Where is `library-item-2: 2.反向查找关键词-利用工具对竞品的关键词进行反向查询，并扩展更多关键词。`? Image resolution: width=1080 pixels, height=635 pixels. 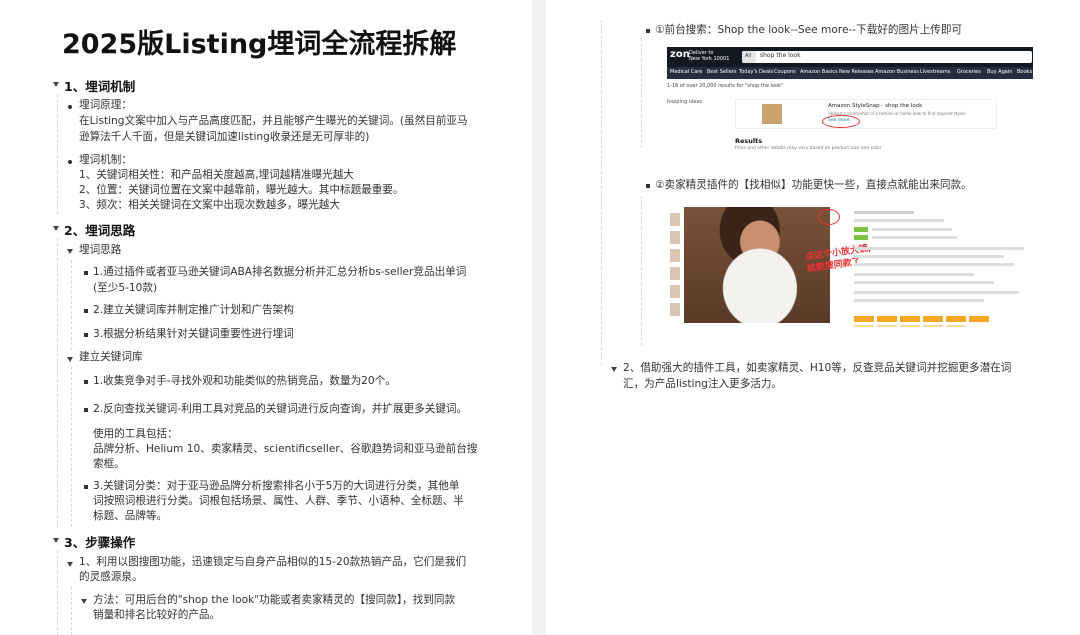
library-item-2: 2.反向查找关键词-利用工具对竞品的关键词进行反向查询，并扩展更多关键词。 is located at coordinates (280, 409).